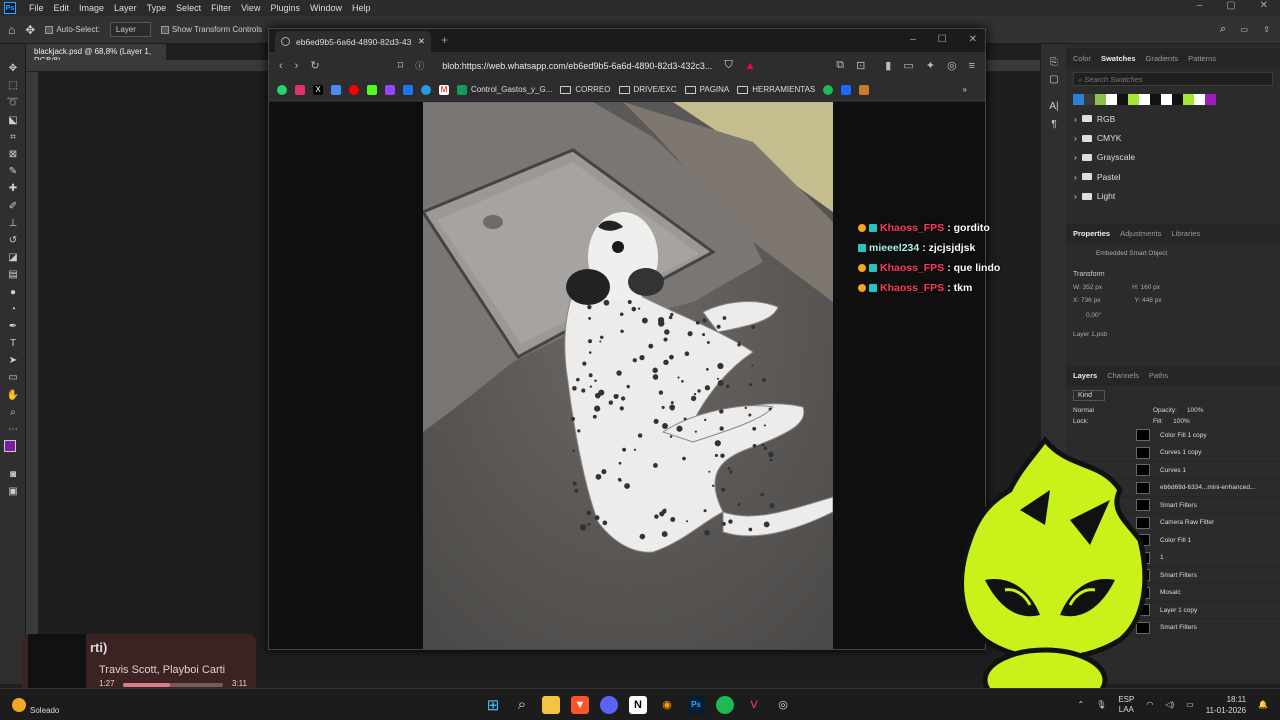 The width and height of the screenshot is (1280, 720). I want to click on transform-controls-checkbox: Show Transform Controls, so click(211, 29).